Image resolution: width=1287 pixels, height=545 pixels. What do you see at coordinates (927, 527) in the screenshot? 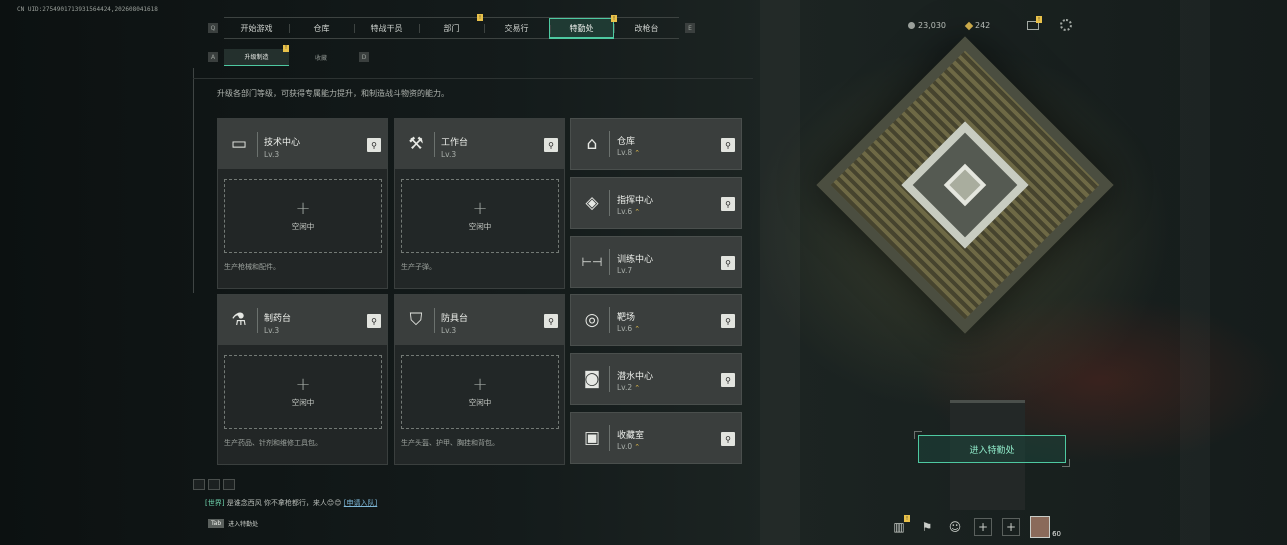
I see `flag-icon: ⚑` at bounding box center [927, 527].